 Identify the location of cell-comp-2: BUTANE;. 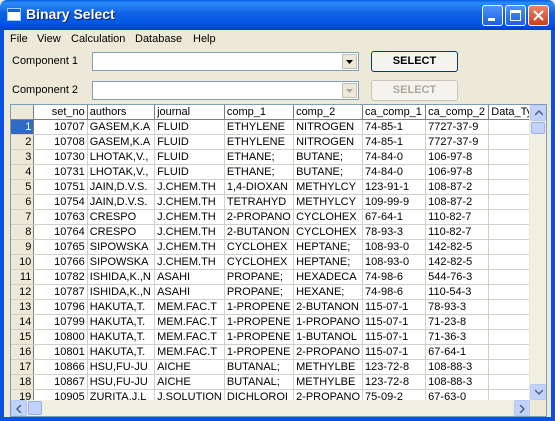
(328, 157).